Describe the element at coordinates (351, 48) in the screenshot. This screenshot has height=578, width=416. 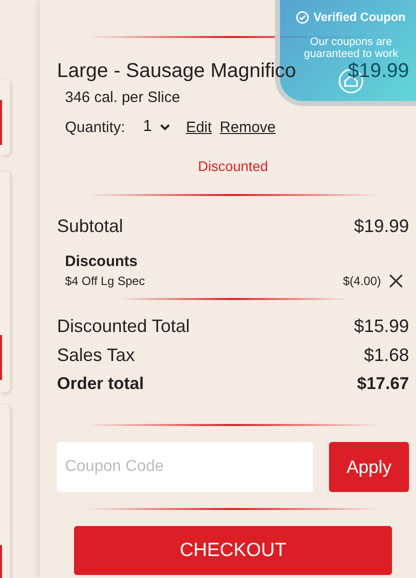
I see `badge-text: Our coupons are guaranteed to work` at that location.